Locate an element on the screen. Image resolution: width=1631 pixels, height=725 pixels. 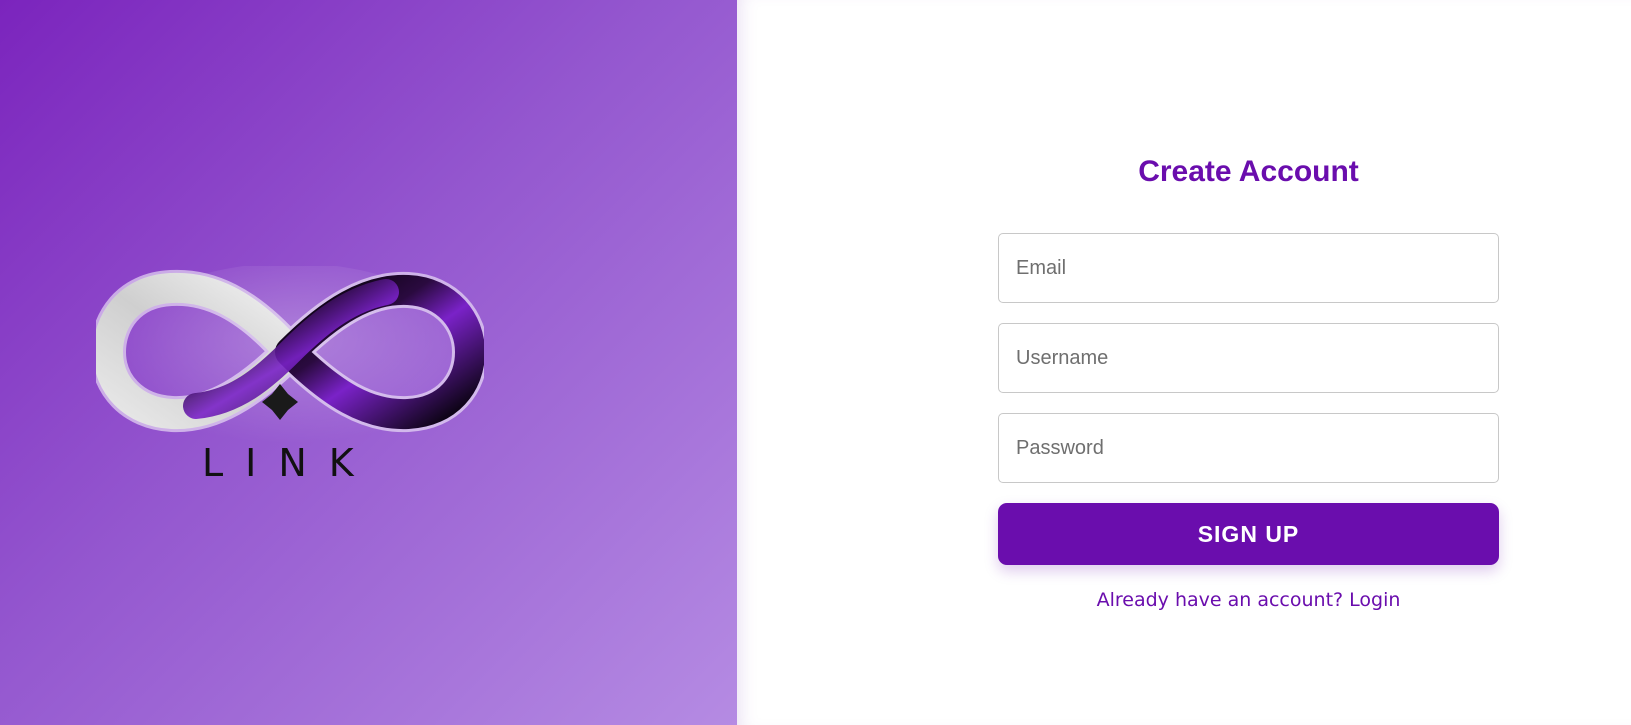
email-field is located at coordinates (1248, 268).